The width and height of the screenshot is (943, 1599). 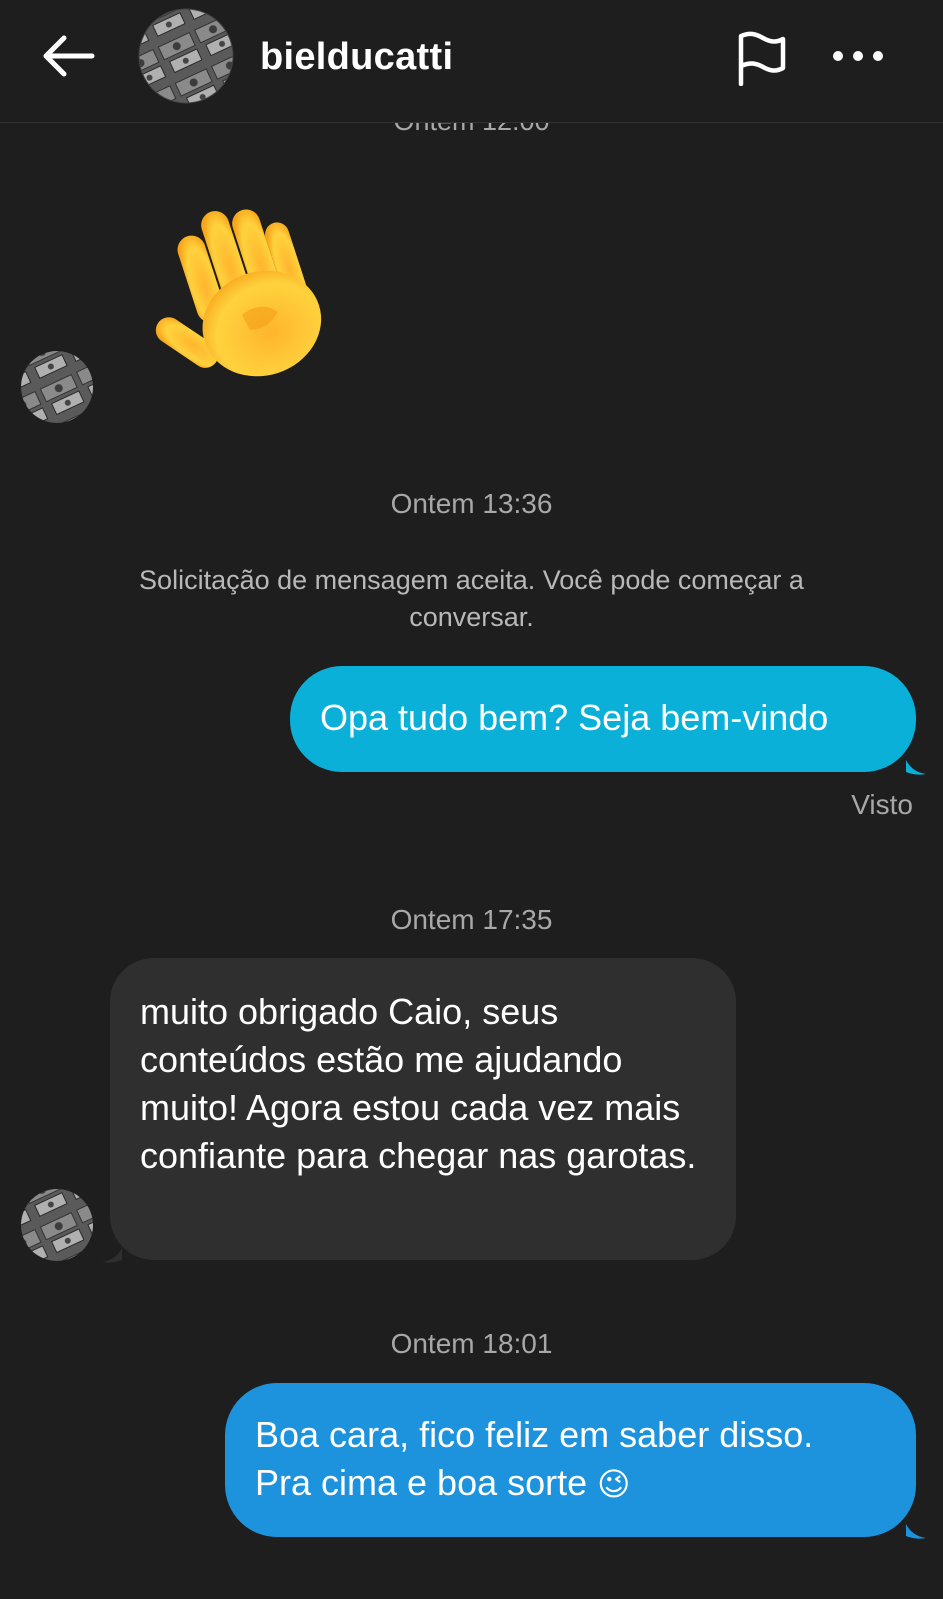 I want to click on username: bielducatti, so click(x=356, y=57).